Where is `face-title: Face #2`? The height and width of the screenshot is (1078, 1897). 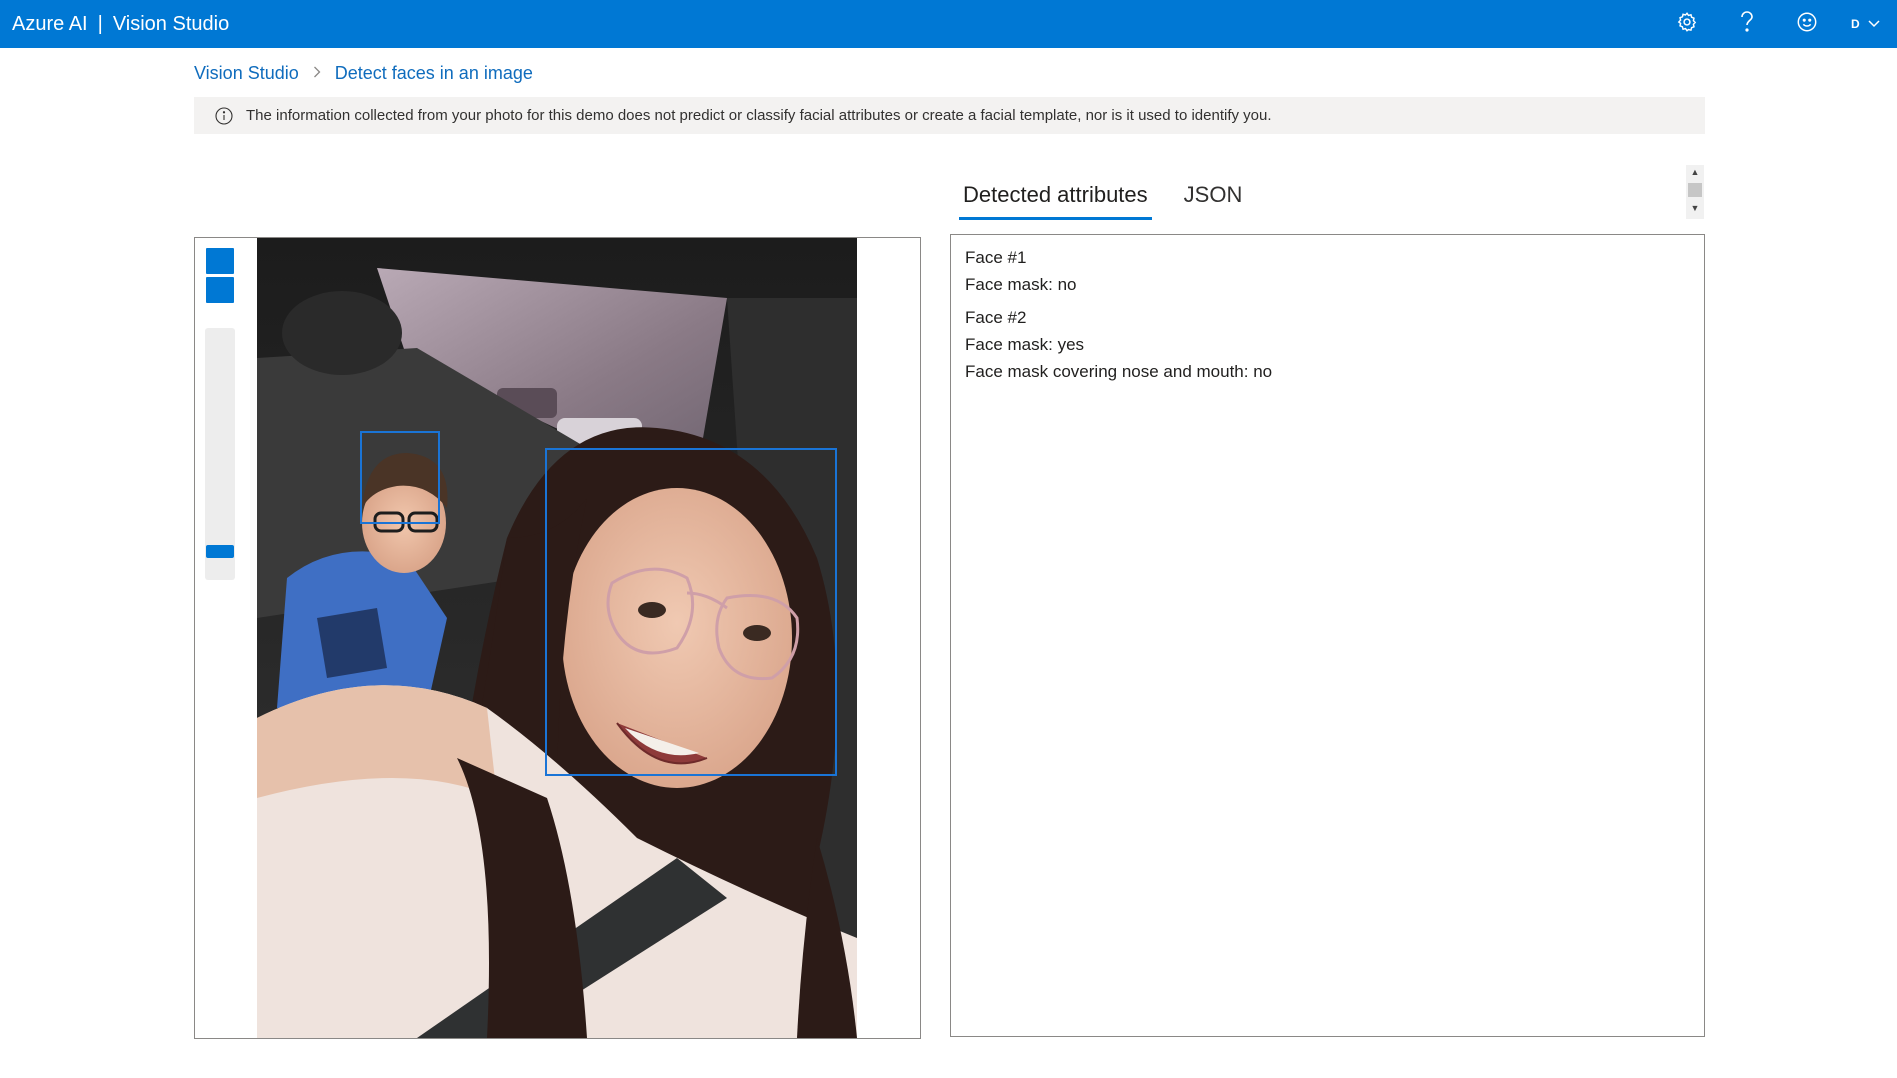 face-title: Face #2 is located at coordinates (996, 317).